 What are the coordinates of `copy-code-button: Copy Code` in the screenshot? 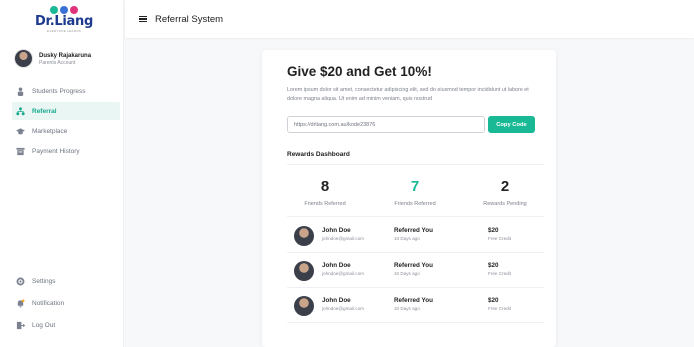 It's located at (511, 124).